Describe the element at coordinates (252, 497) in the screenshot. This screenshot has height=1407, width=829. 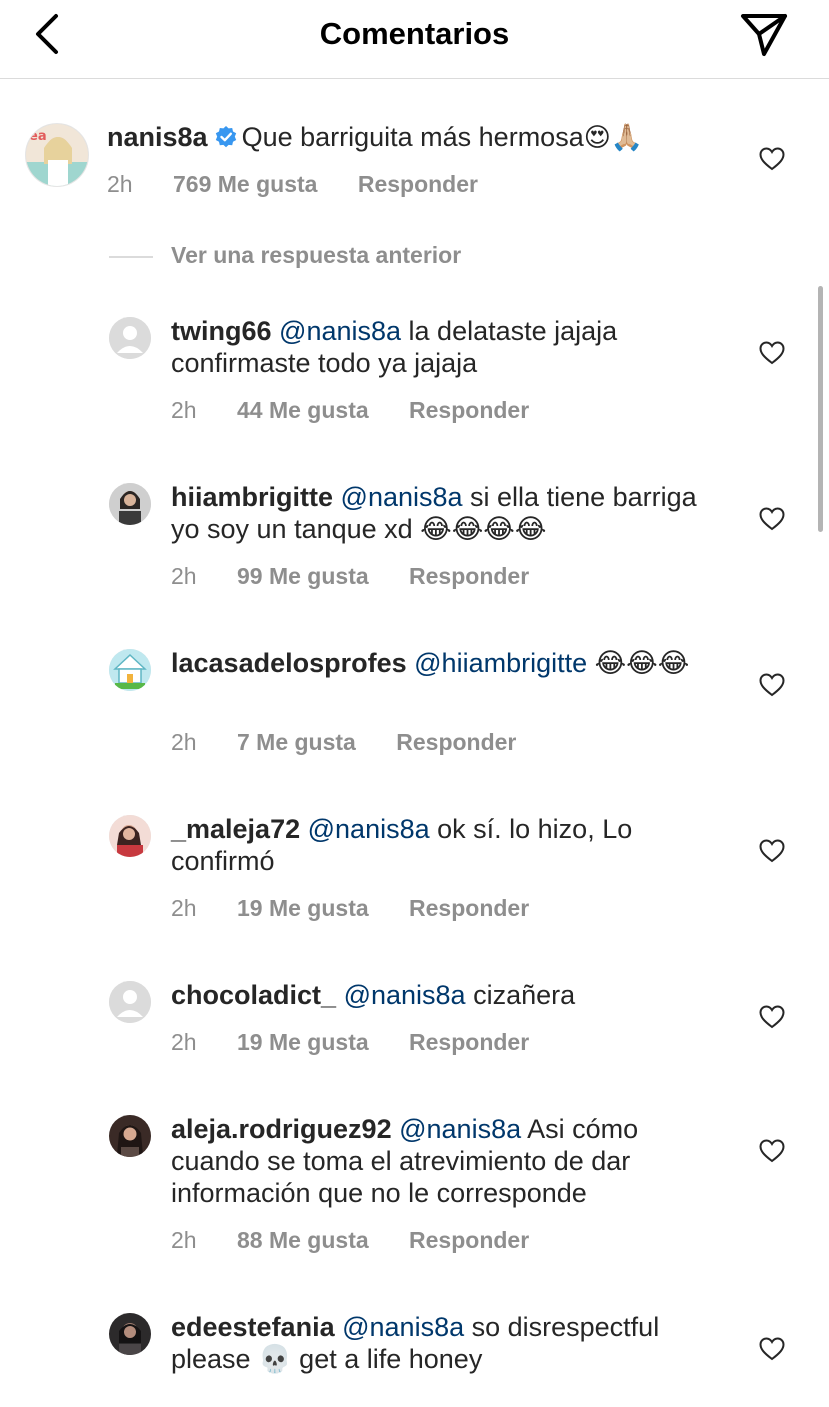
I see `comment-username: hiiambrigitte` at that location.